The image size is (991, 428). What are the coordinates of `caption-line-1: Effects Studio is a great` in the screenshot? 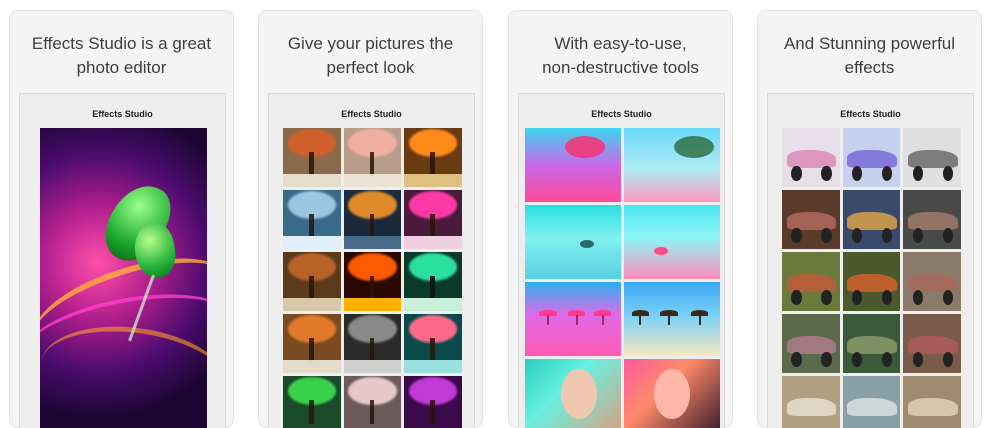 It's located at (121, 43).